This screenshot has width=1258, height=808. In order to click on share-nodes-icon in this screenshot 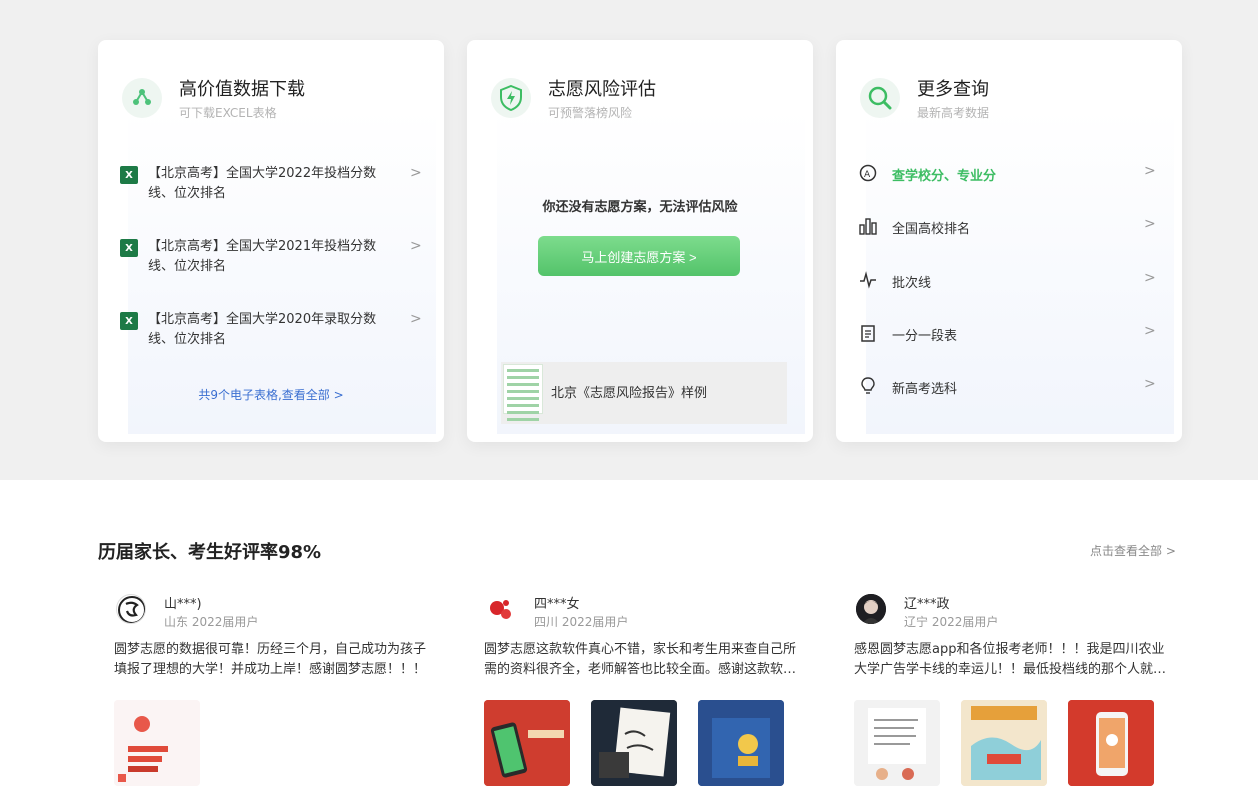, I will do `click(142, 98)`.